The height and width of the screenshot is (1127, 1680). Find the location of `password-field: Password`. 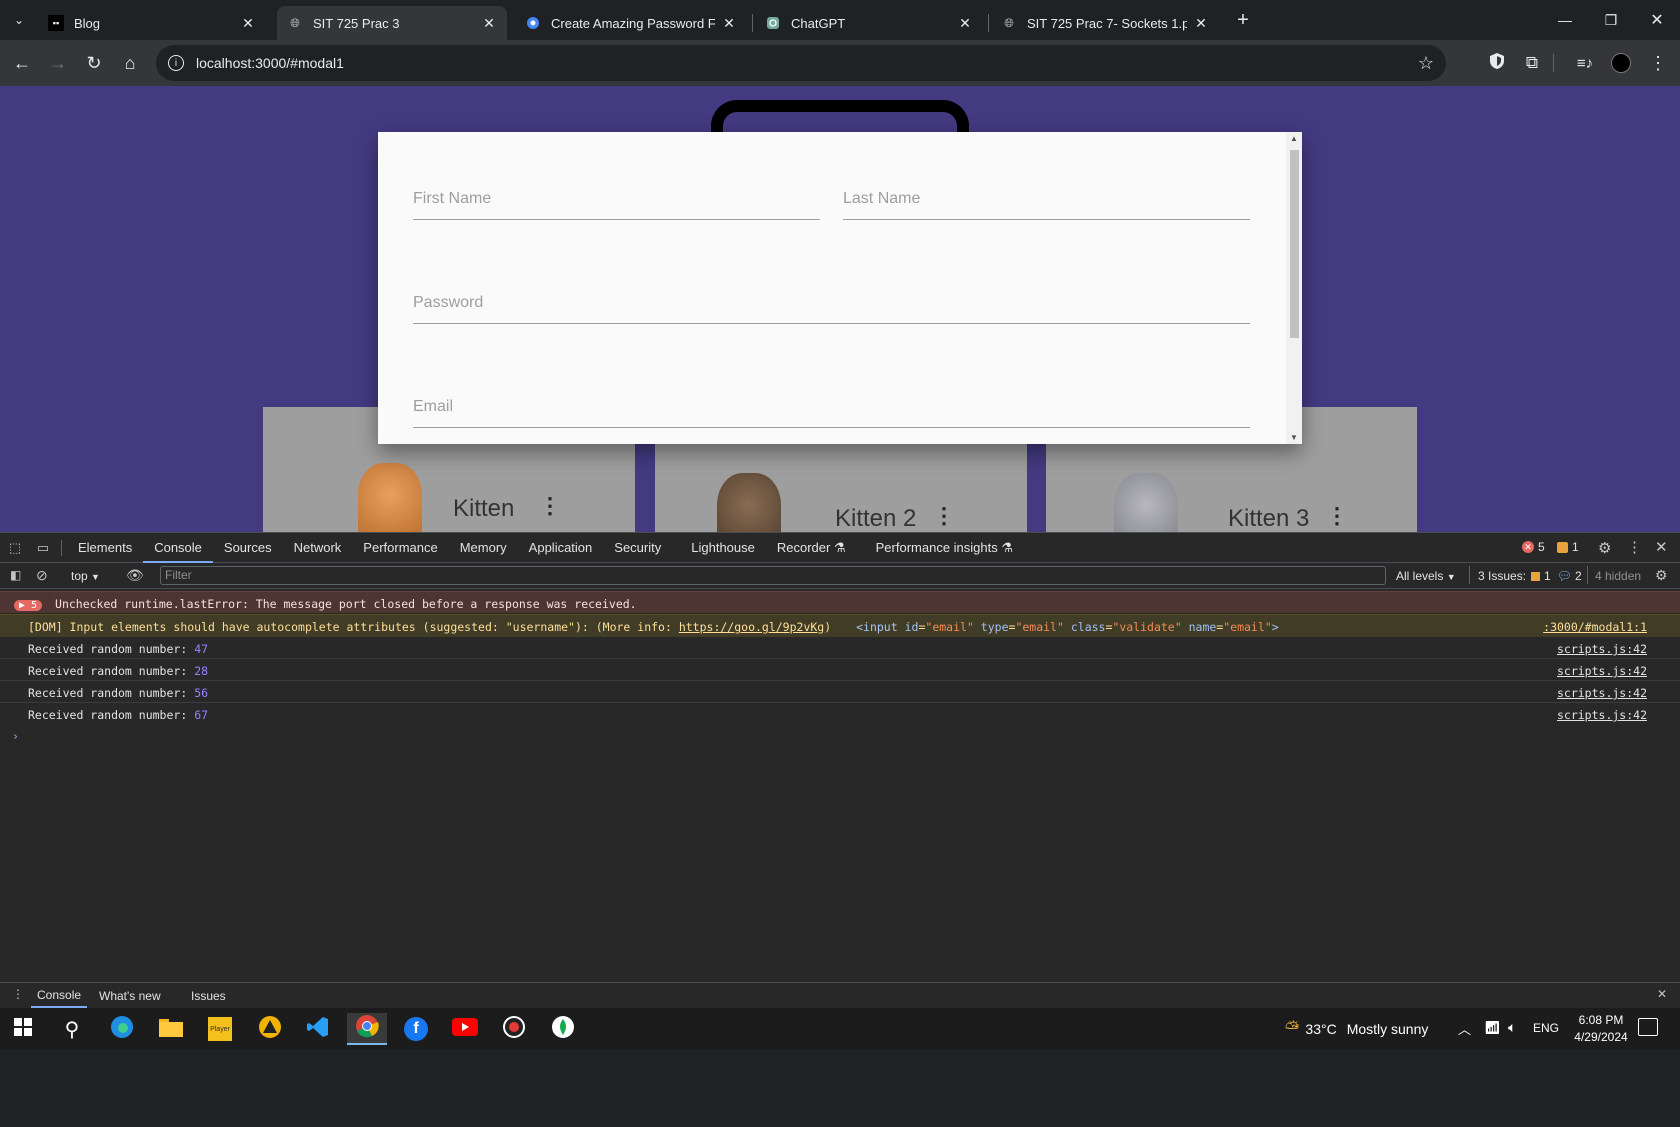

password-field: Password is located at coordinates (831, 304).